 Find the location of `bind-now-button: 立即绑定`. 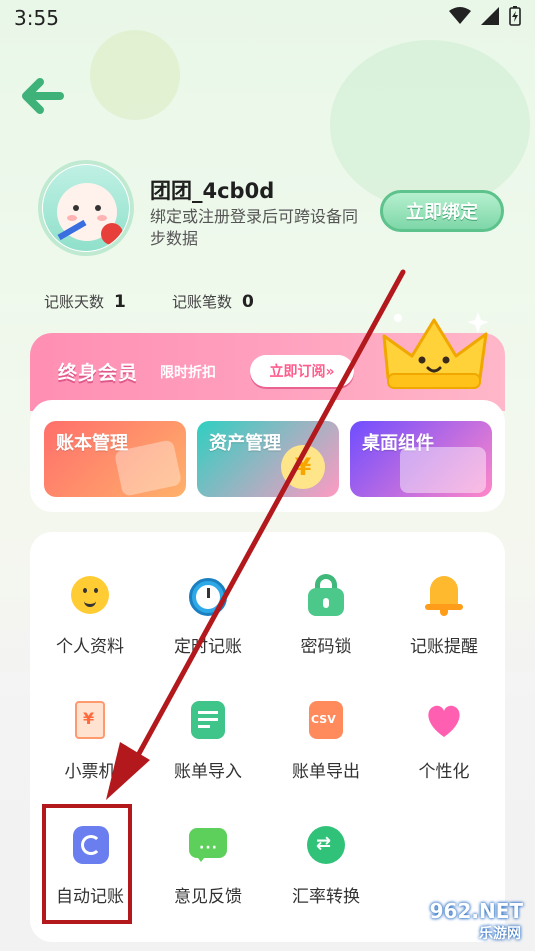

bind-now-button: 立即绑定 is located at coordinates (442, 211).